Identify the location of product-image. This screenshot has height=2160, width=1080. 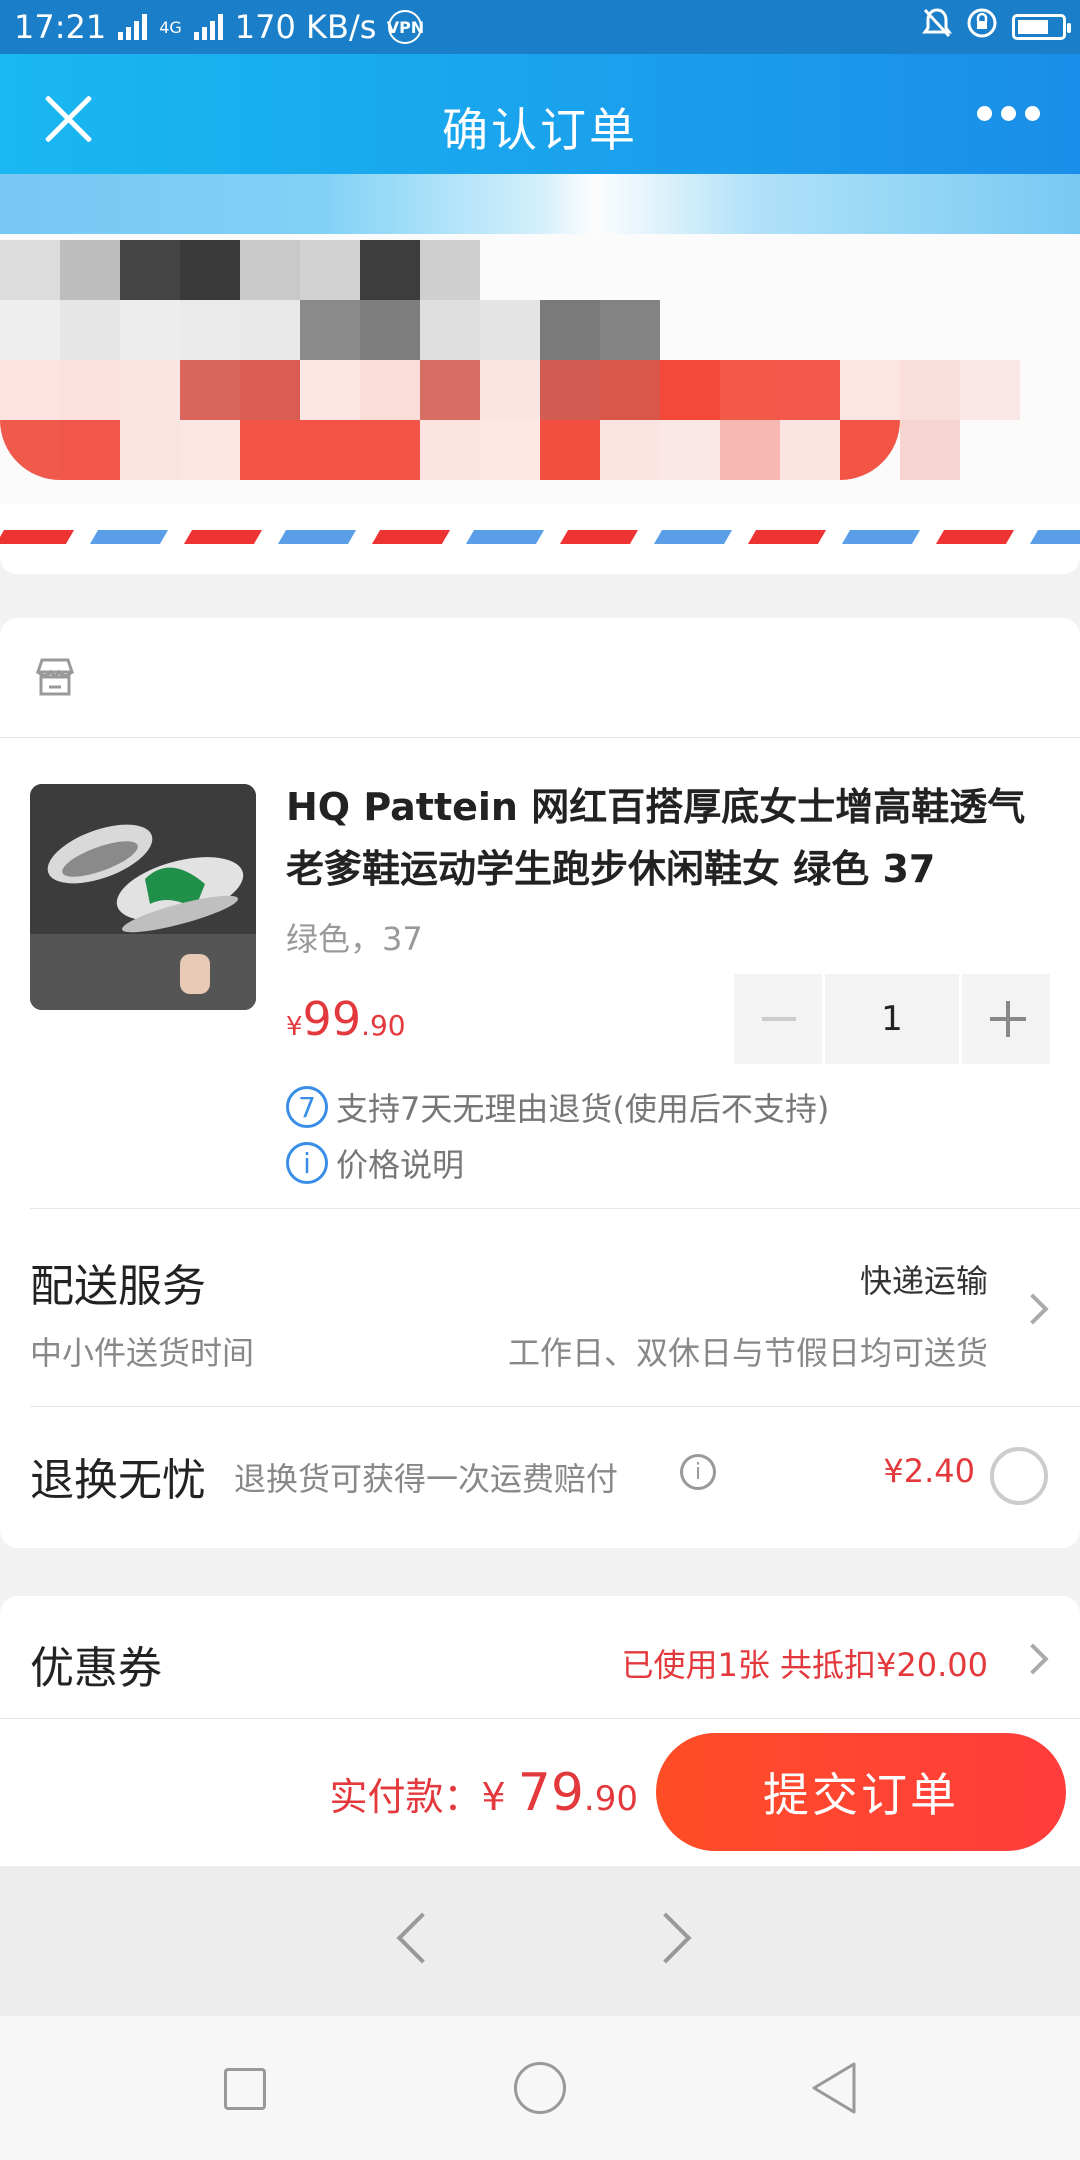
(143, 897).